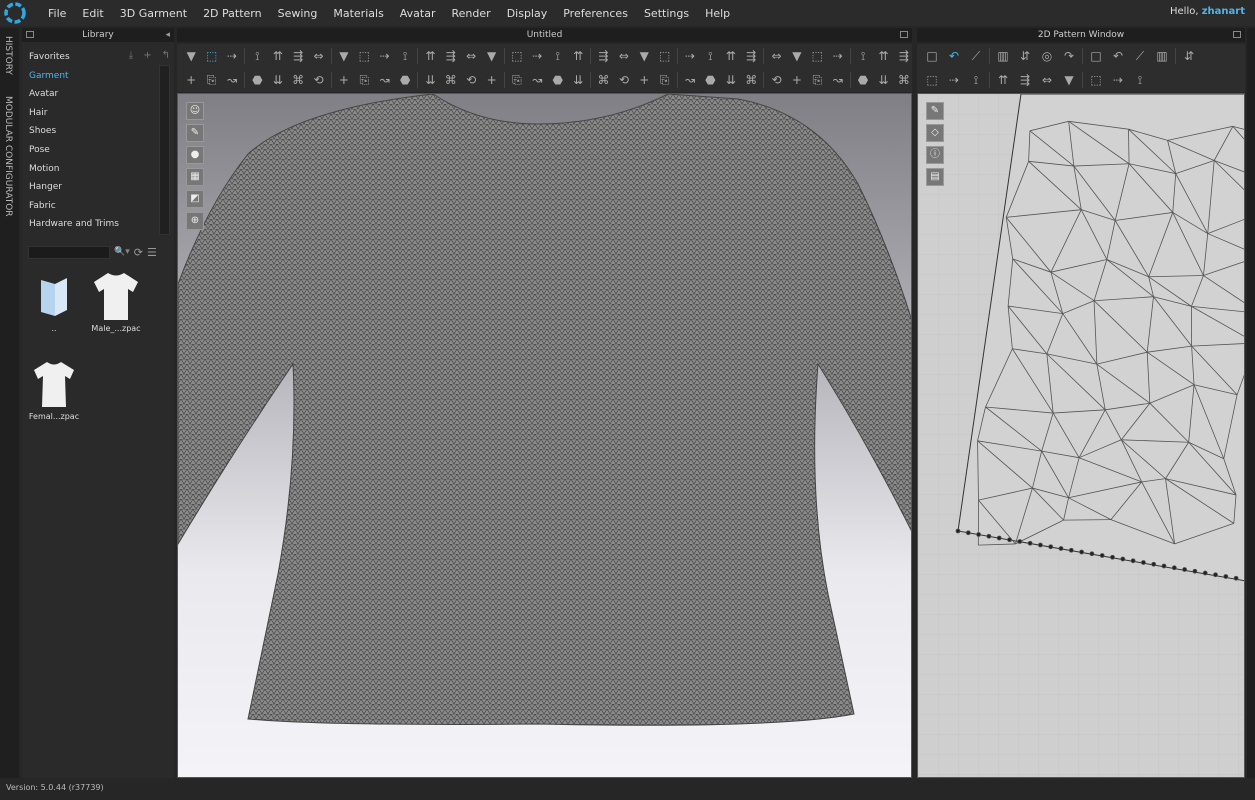 The image size is (1255, 800). What do you see at coordinates (935, 155) in the screenshot?
I see `info-icon: ⓘ` at bounding box center [935, 155].